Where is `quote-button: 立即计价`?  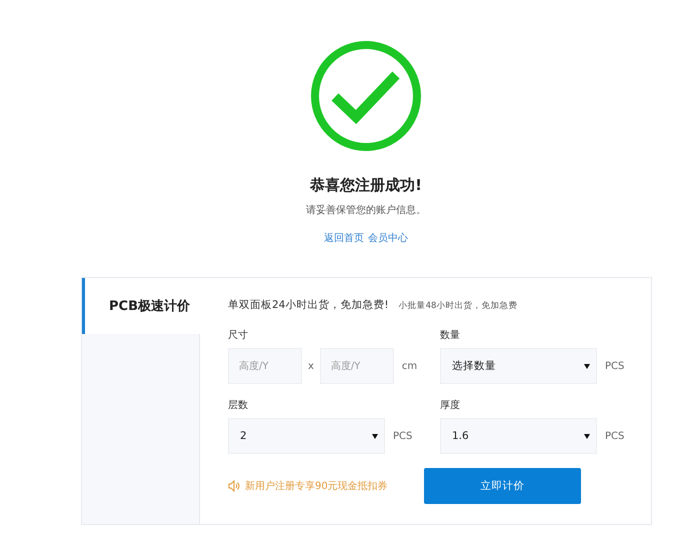
quote-button: 立即计价 is located at coordinates (502, 486).